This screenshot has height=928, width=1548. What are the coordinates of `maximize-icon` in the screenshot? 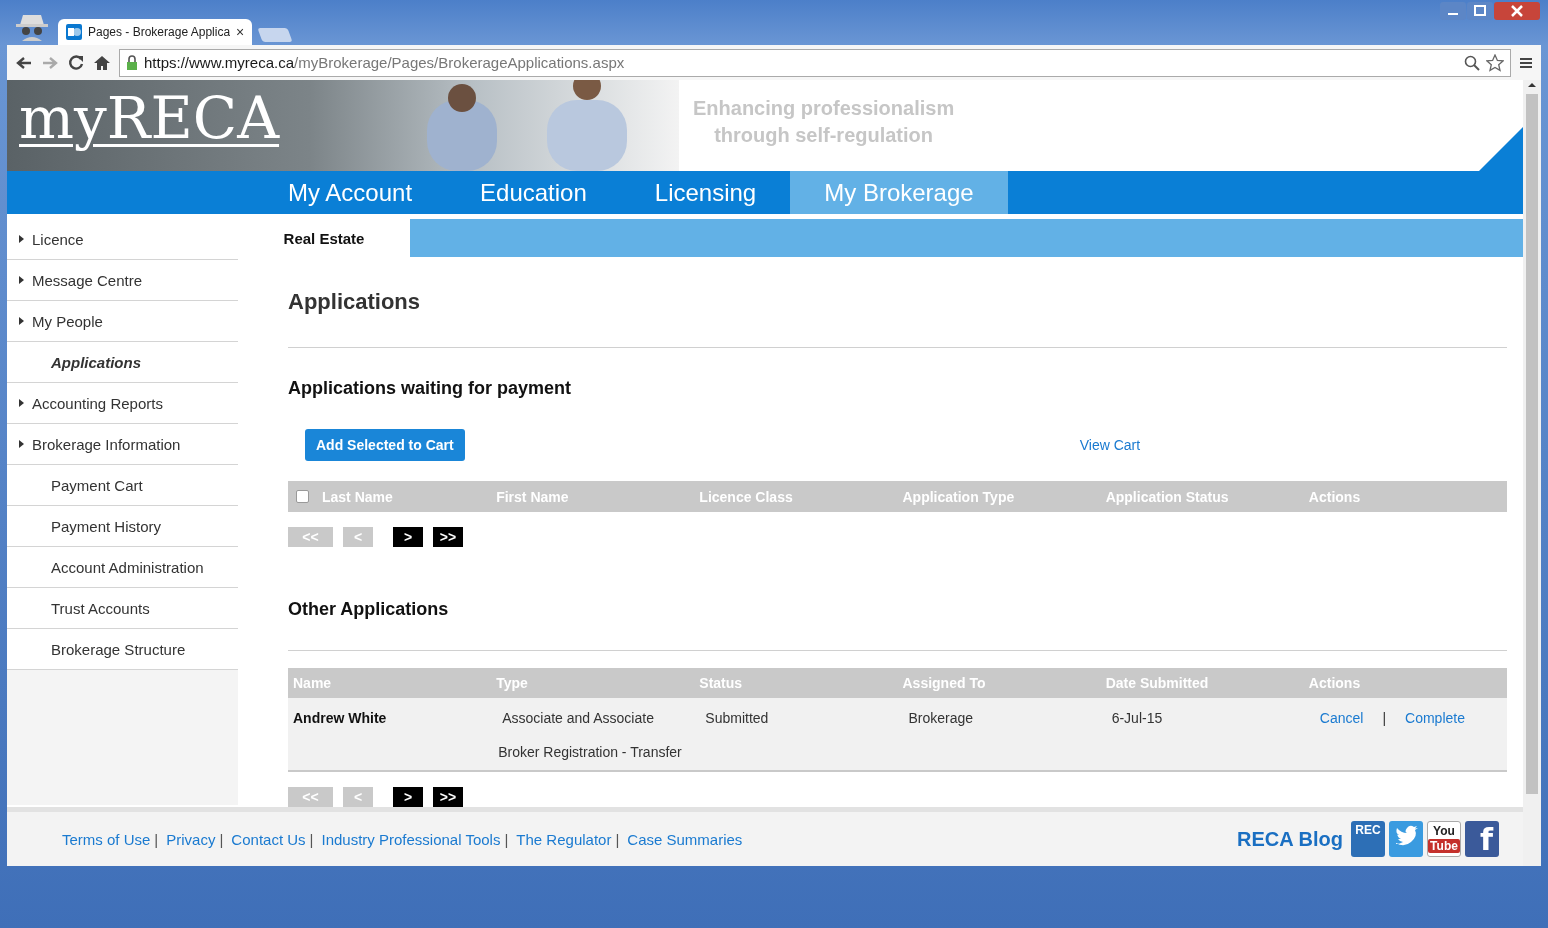 It's located at (1480, 11).